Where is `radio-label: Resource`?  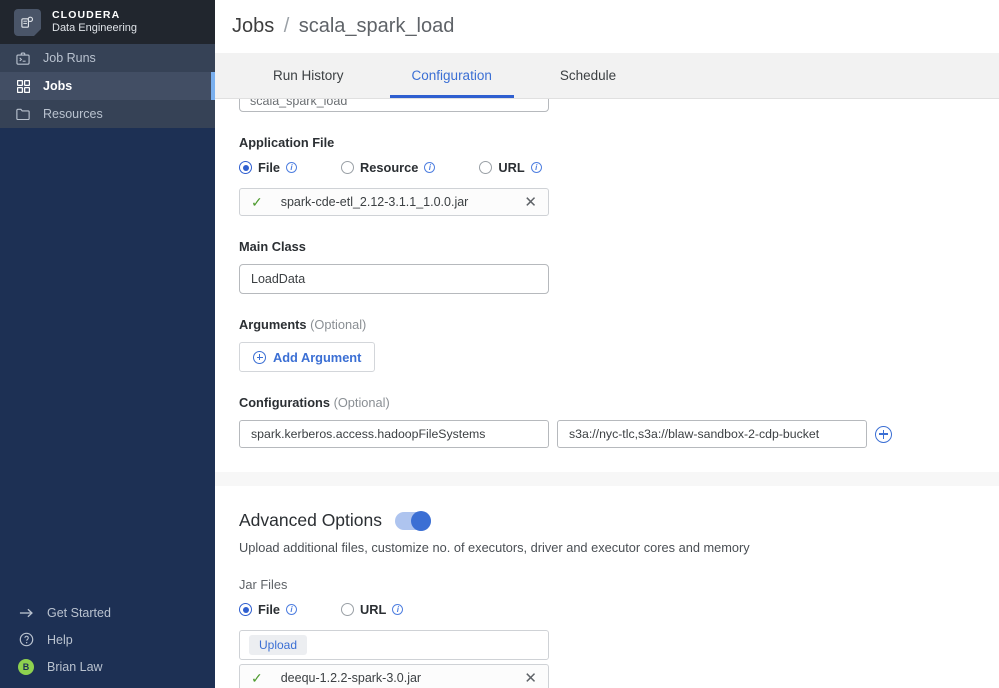 radio-label: Resource is located at coordinates (389, 167).